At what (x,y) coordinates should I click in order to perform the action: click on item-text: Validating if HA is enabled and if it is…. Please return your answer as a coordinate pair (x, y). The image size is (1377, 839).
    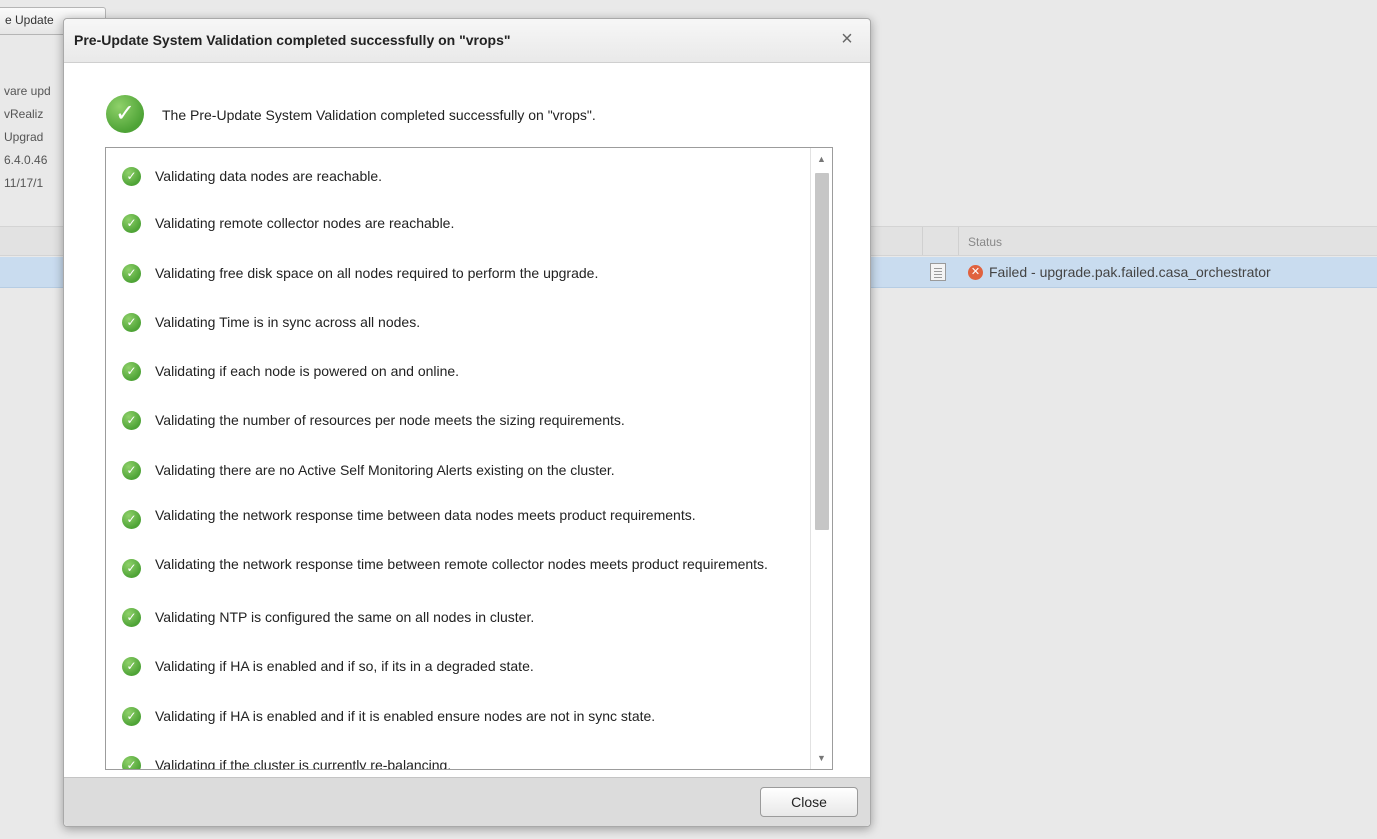
    Looking at the image, I should click on (405, 716).